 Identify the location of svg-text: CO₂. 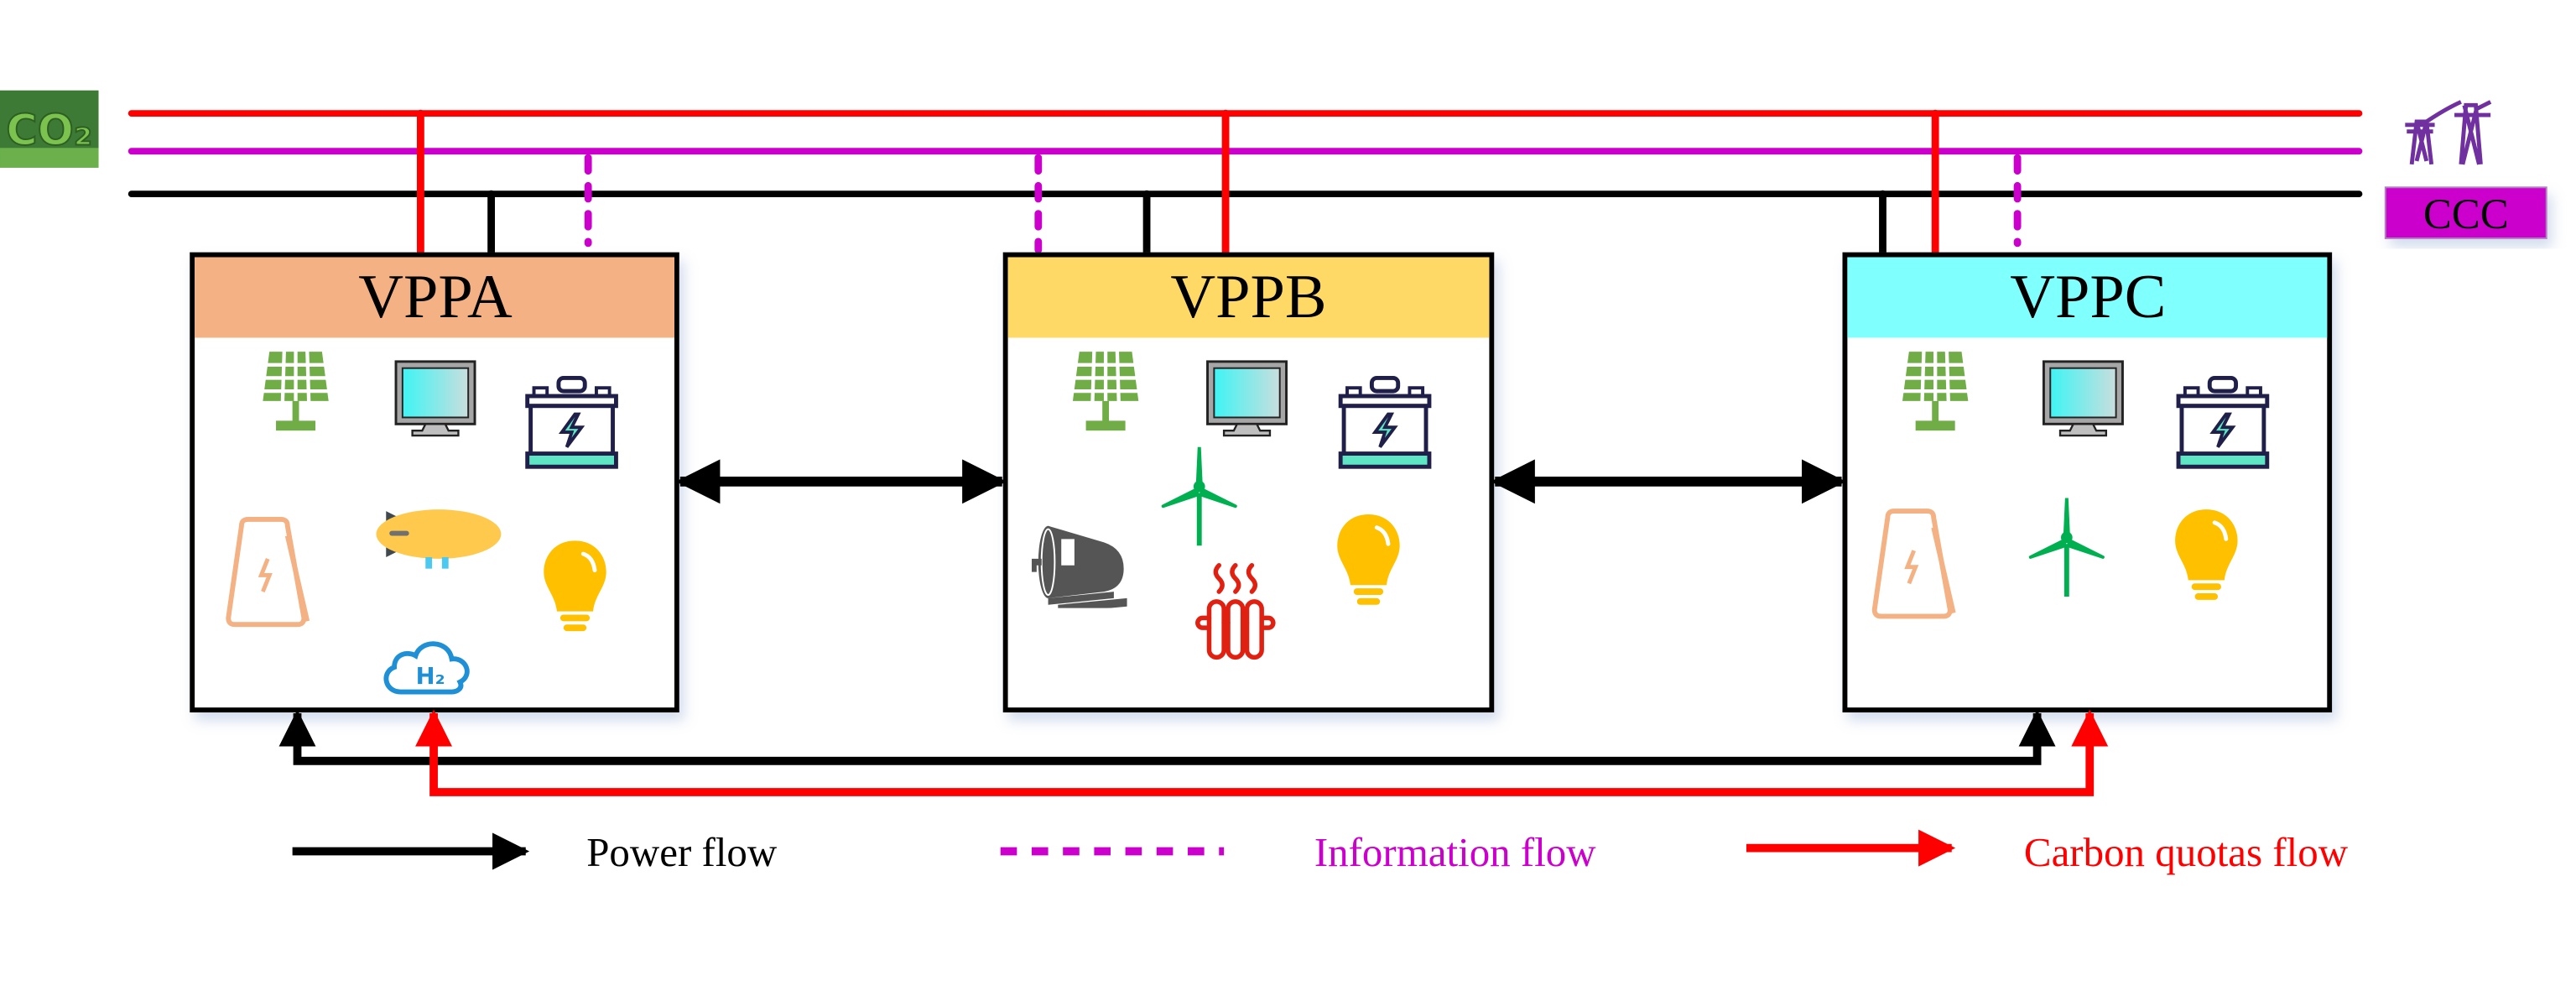
(49, 131).